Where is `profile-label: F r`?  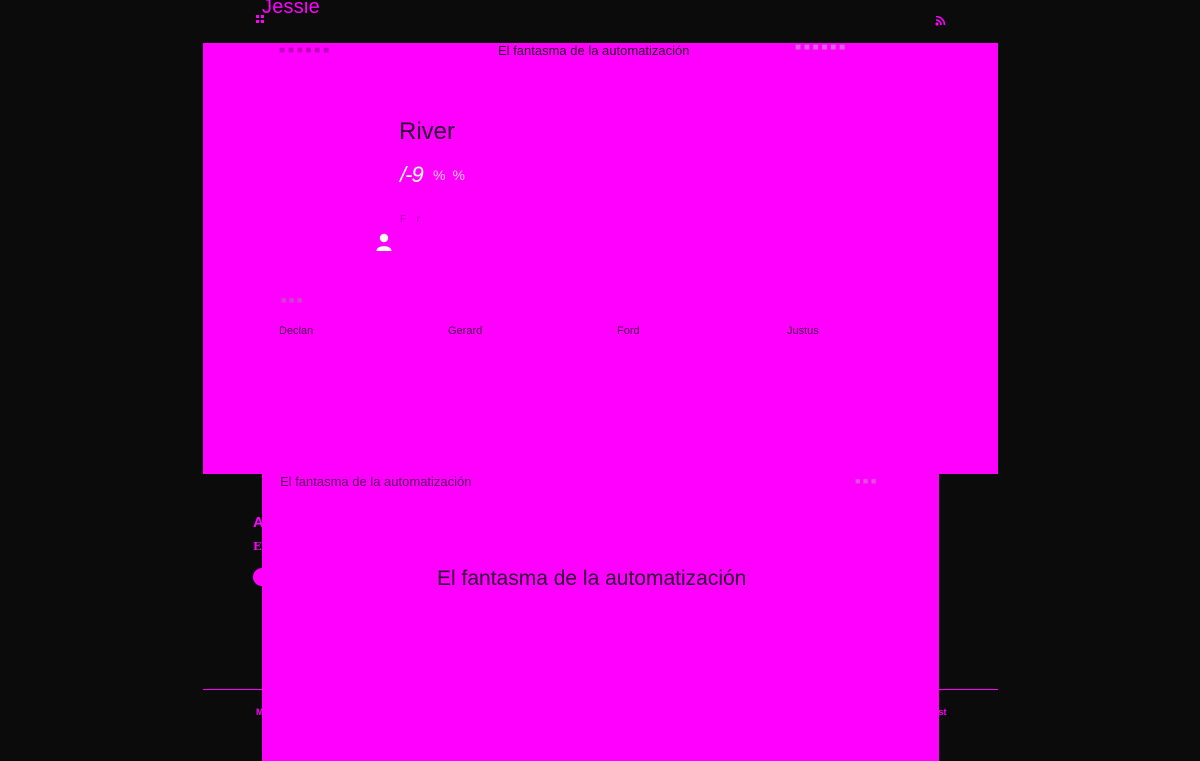
profile-label: F r is located at coordinates (410, 219).